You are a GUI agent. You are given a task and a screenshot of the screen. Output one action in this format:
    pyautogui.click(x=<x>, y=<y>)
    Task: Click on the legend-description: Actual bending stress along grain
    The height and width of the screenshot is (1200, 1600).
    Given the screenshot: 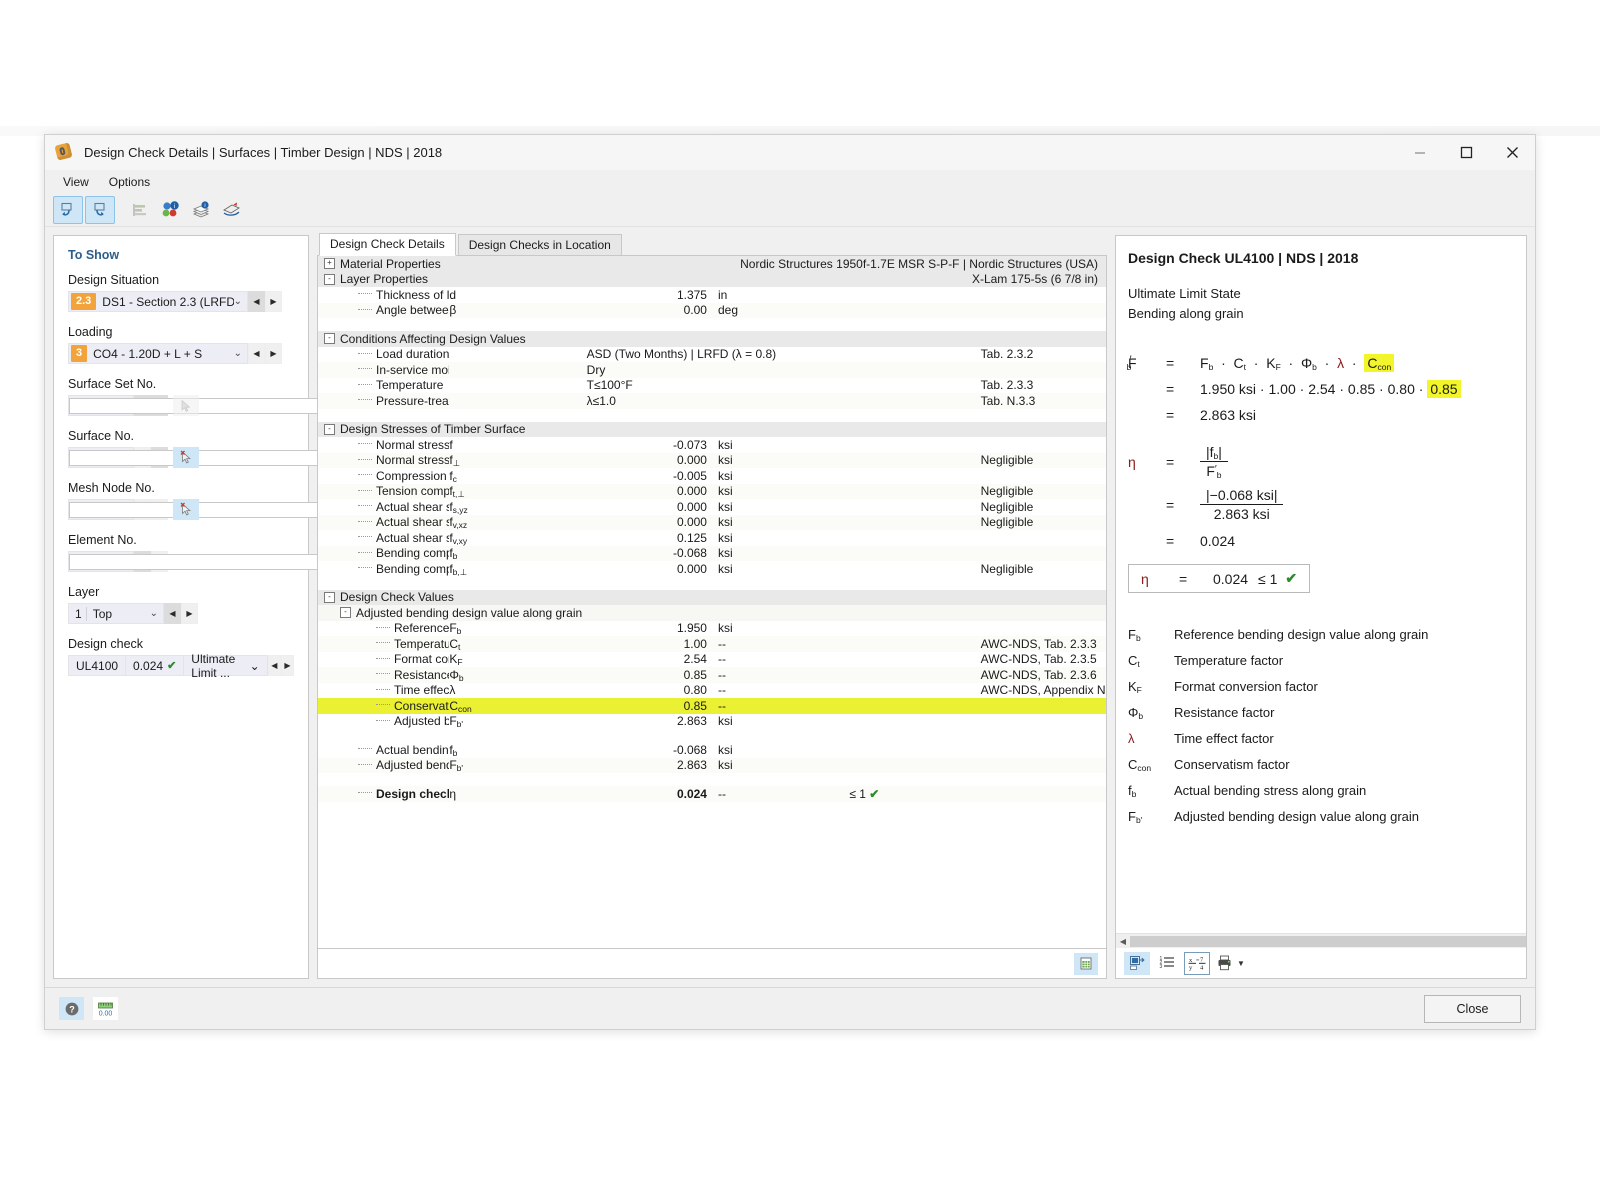 What is the action you would take?
    pyautogui.click(x=1270, y=791)
    